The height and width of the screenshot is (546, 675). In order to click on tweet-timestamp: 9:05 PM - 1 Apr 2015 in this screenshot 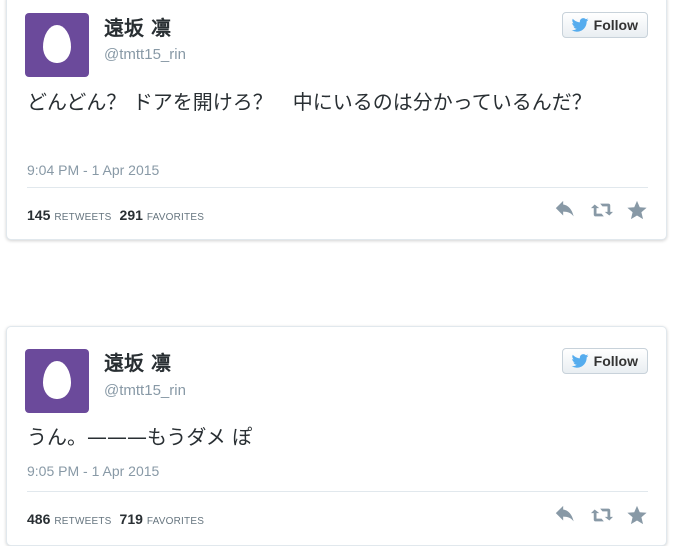, I will do `click(93, 471)`.